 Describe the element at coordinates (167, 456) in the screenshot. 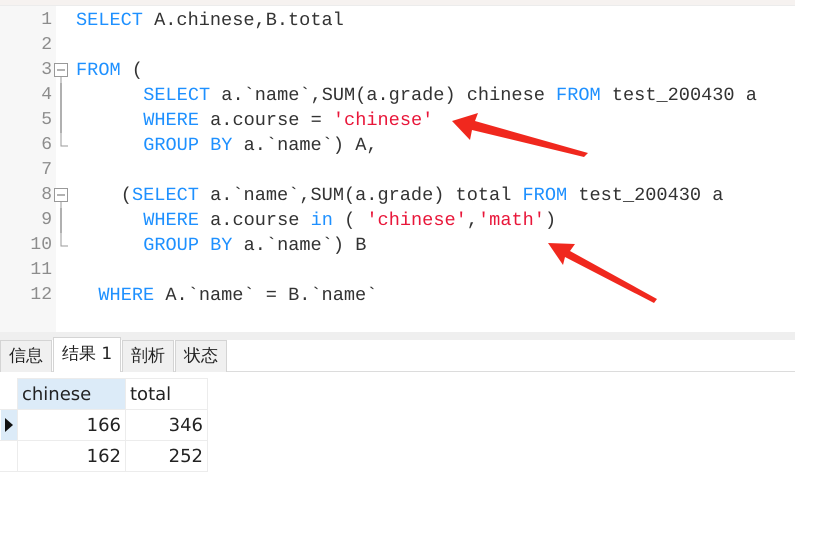

I see `table-cell: 252` at that location.